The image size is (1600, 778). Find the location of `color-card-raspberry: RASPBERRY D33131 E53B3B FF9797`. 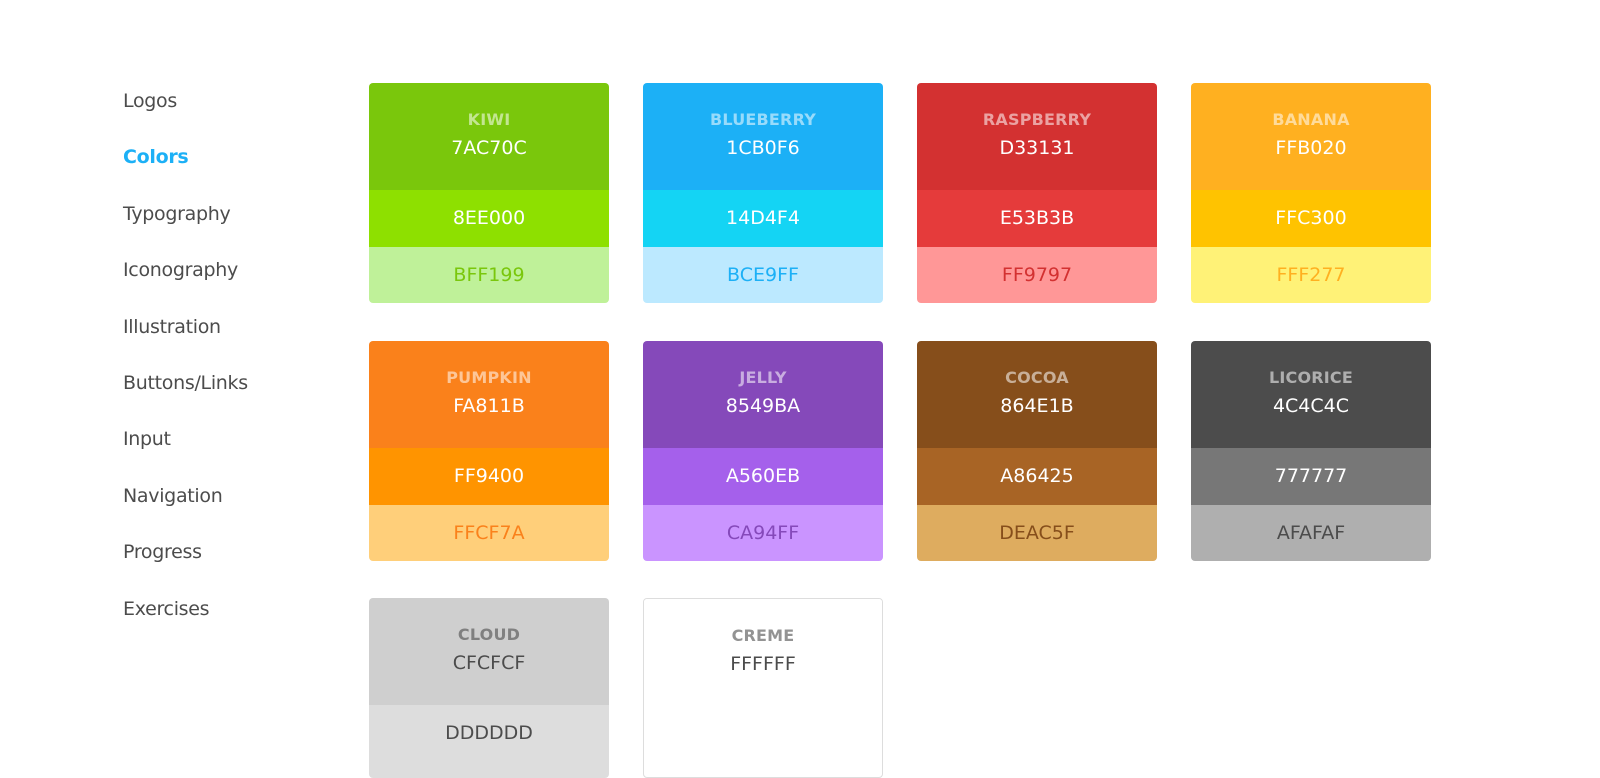

color-card-raspberry: RASPBERRY D33131 E53B3B FF9797 is located at coordinates (1037, 193).